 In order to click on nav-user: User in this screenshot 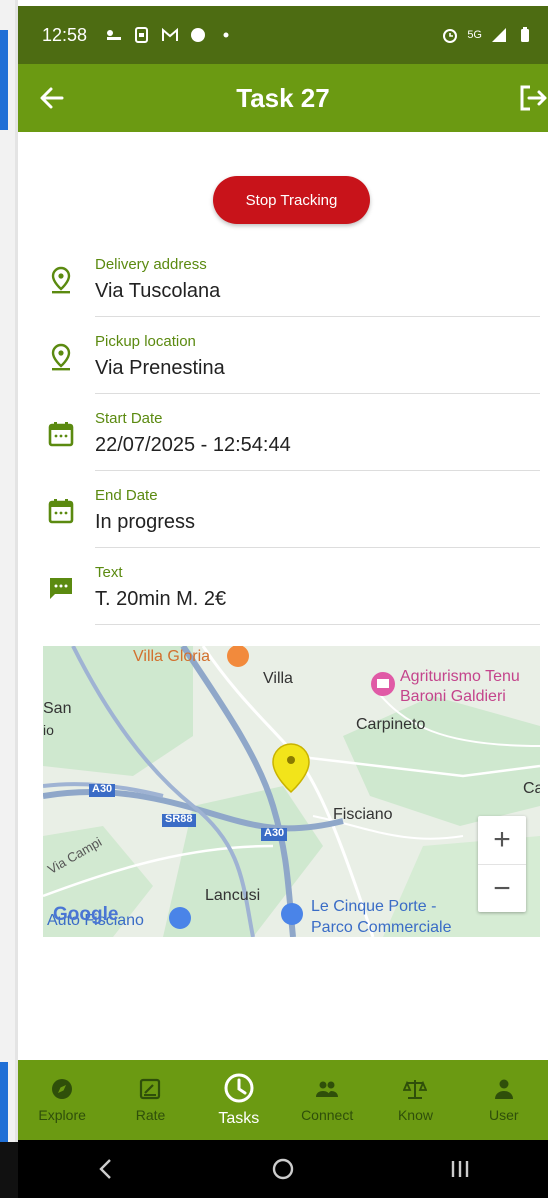, I will do `click(504, 1100)`.